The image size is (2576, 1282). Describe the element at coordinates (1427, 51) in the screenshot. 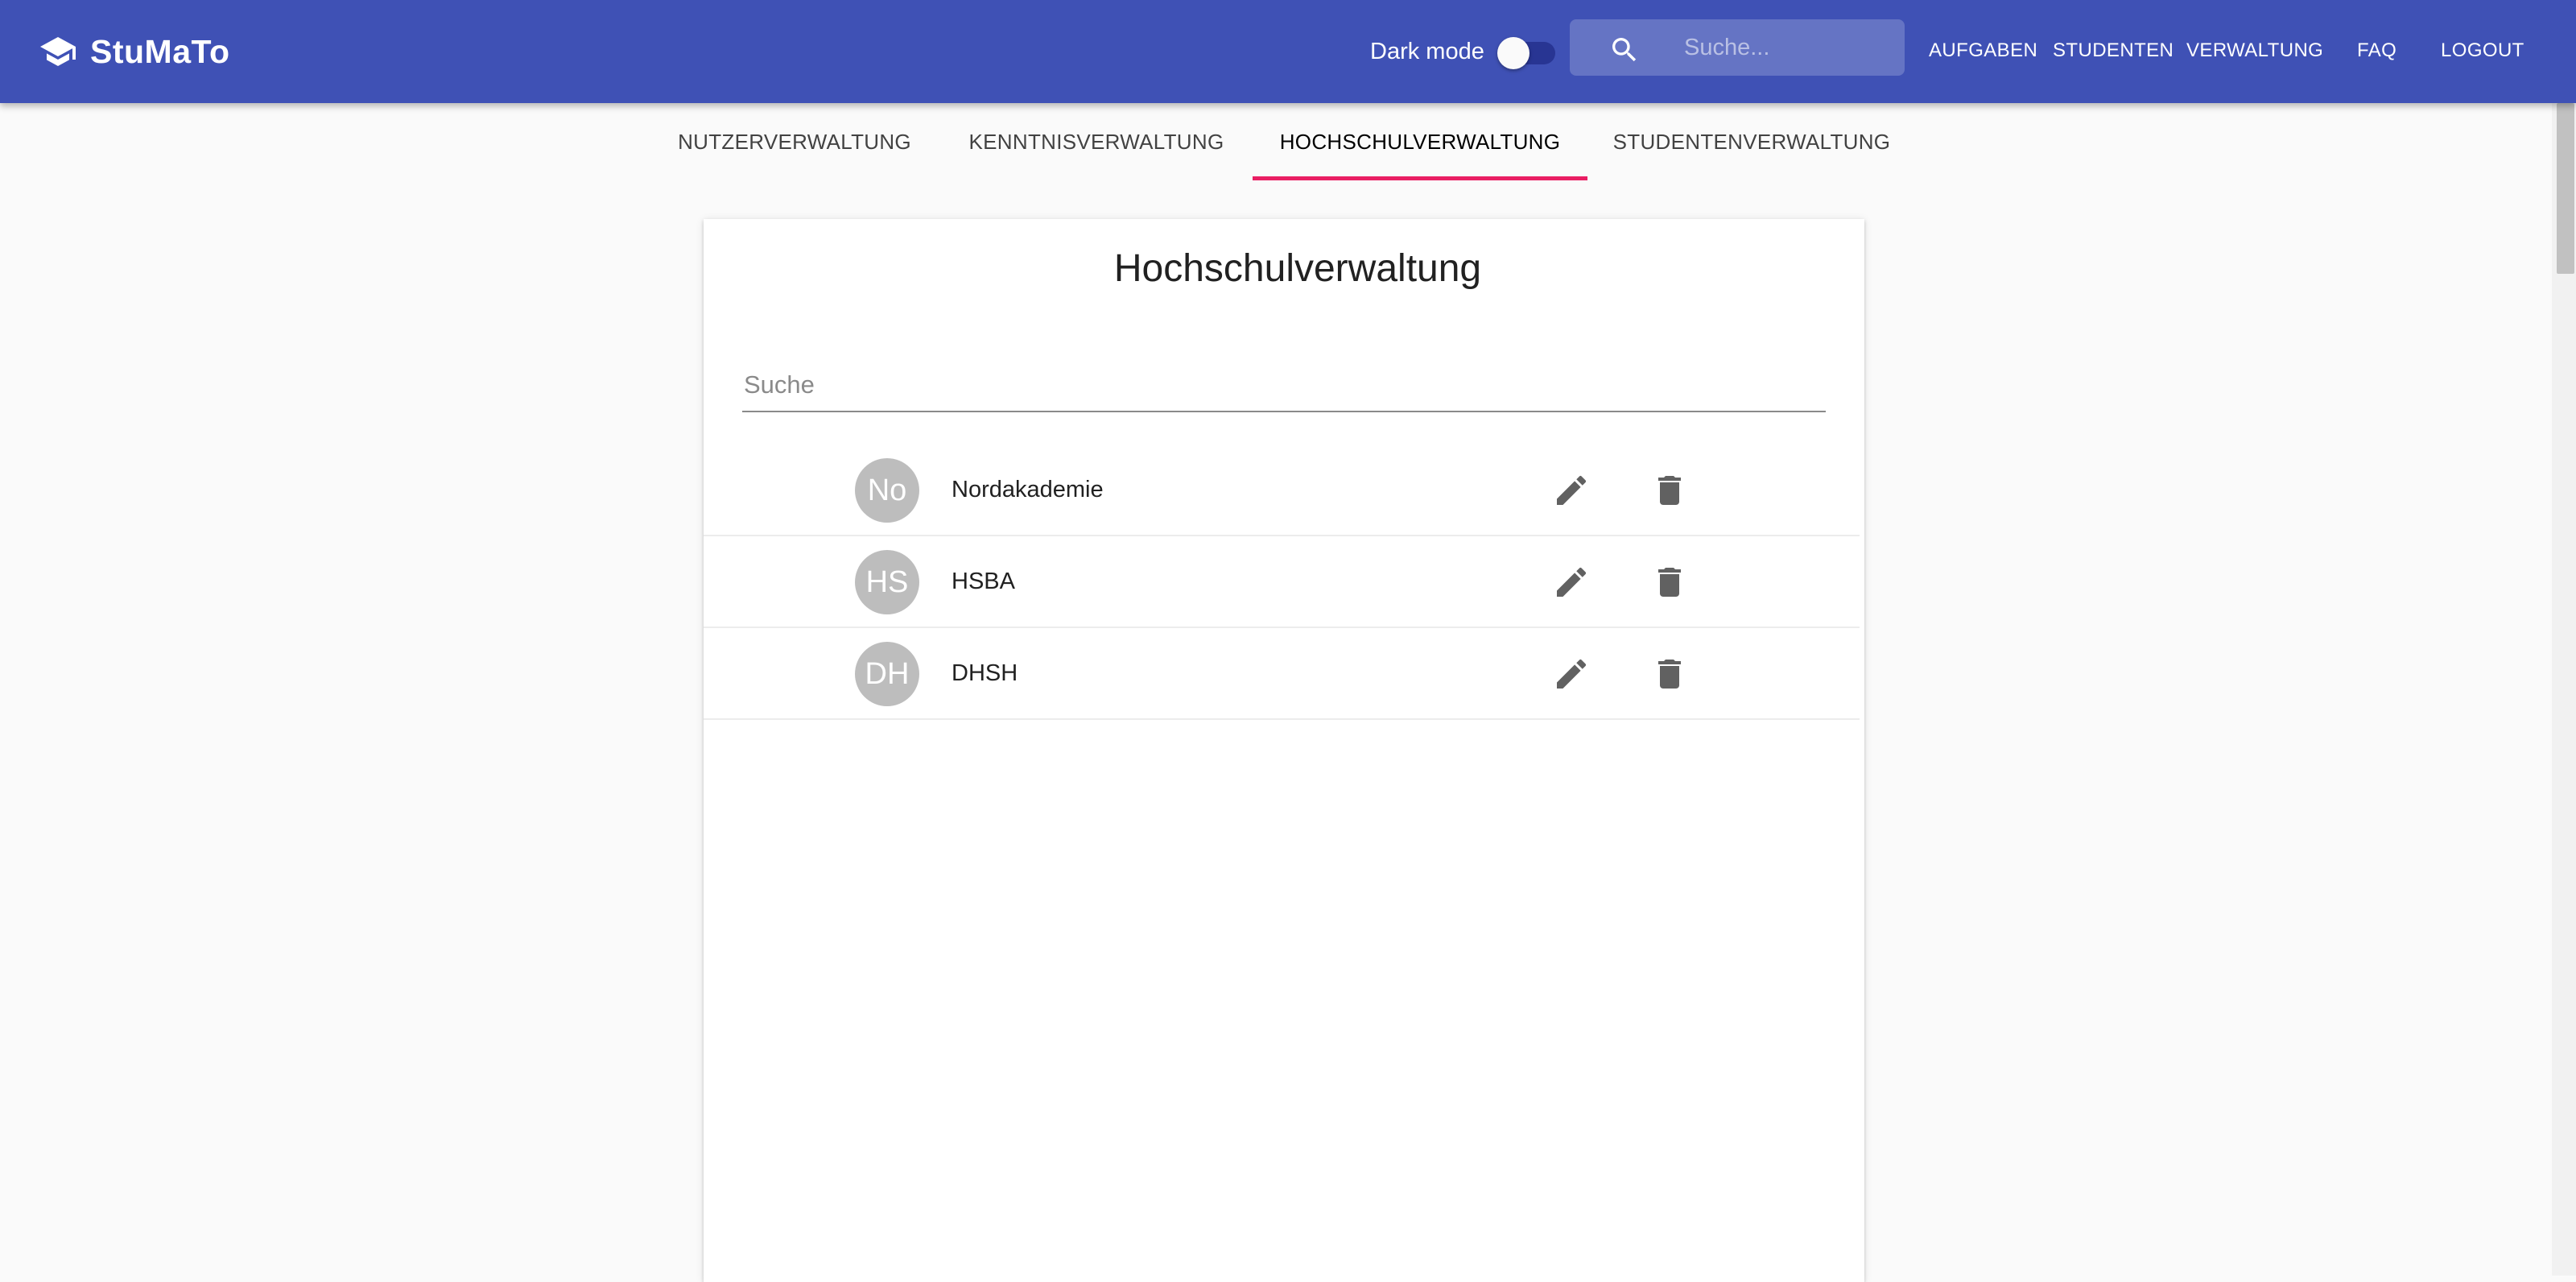

I see `dark-mode-label: Dark mode` at that location.